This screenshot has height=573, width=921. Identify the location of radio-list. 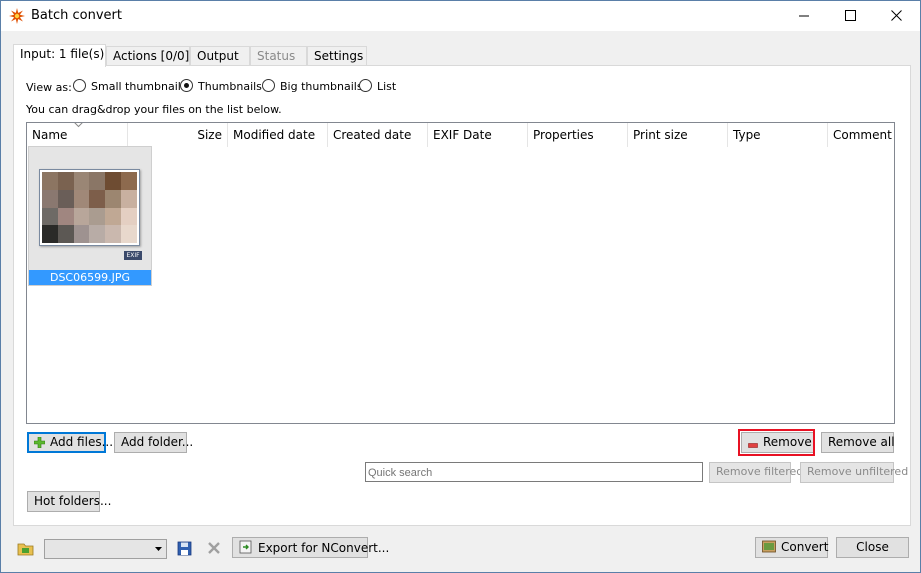
(365, 85).